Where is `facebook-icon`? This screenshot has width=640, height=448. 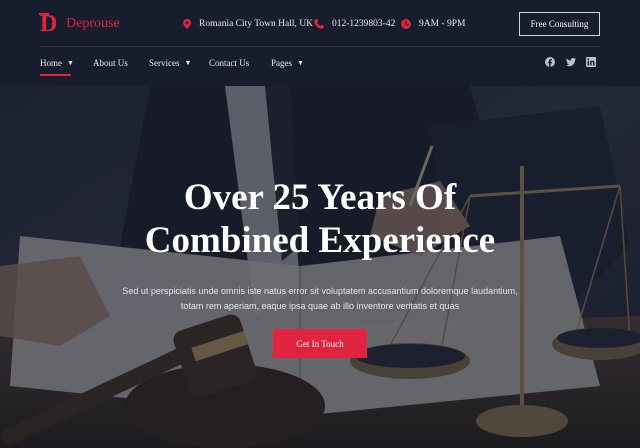 facebook-icon is located at coordinates (550, 62).